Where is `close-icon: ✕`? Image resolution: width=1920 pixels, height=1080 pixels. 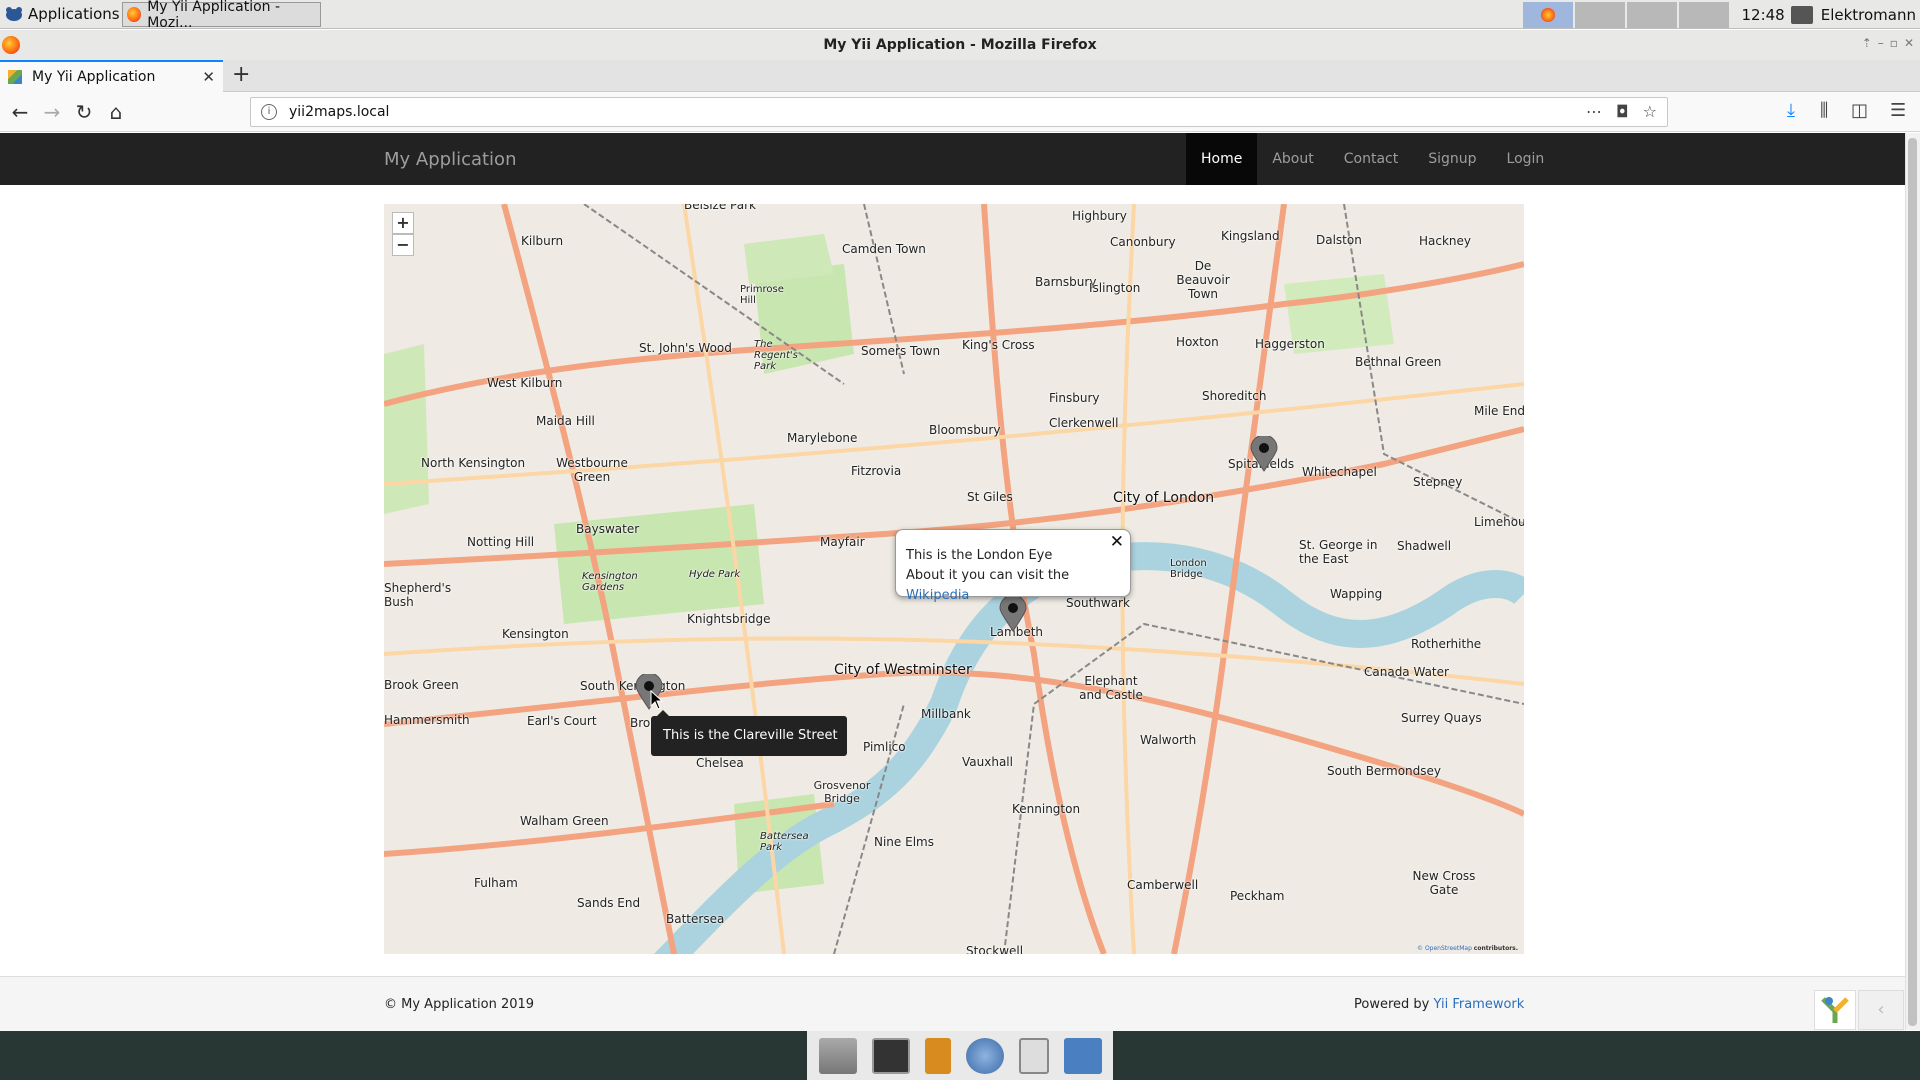 close-icon: ✕ is located at coordinates (1909, 43).